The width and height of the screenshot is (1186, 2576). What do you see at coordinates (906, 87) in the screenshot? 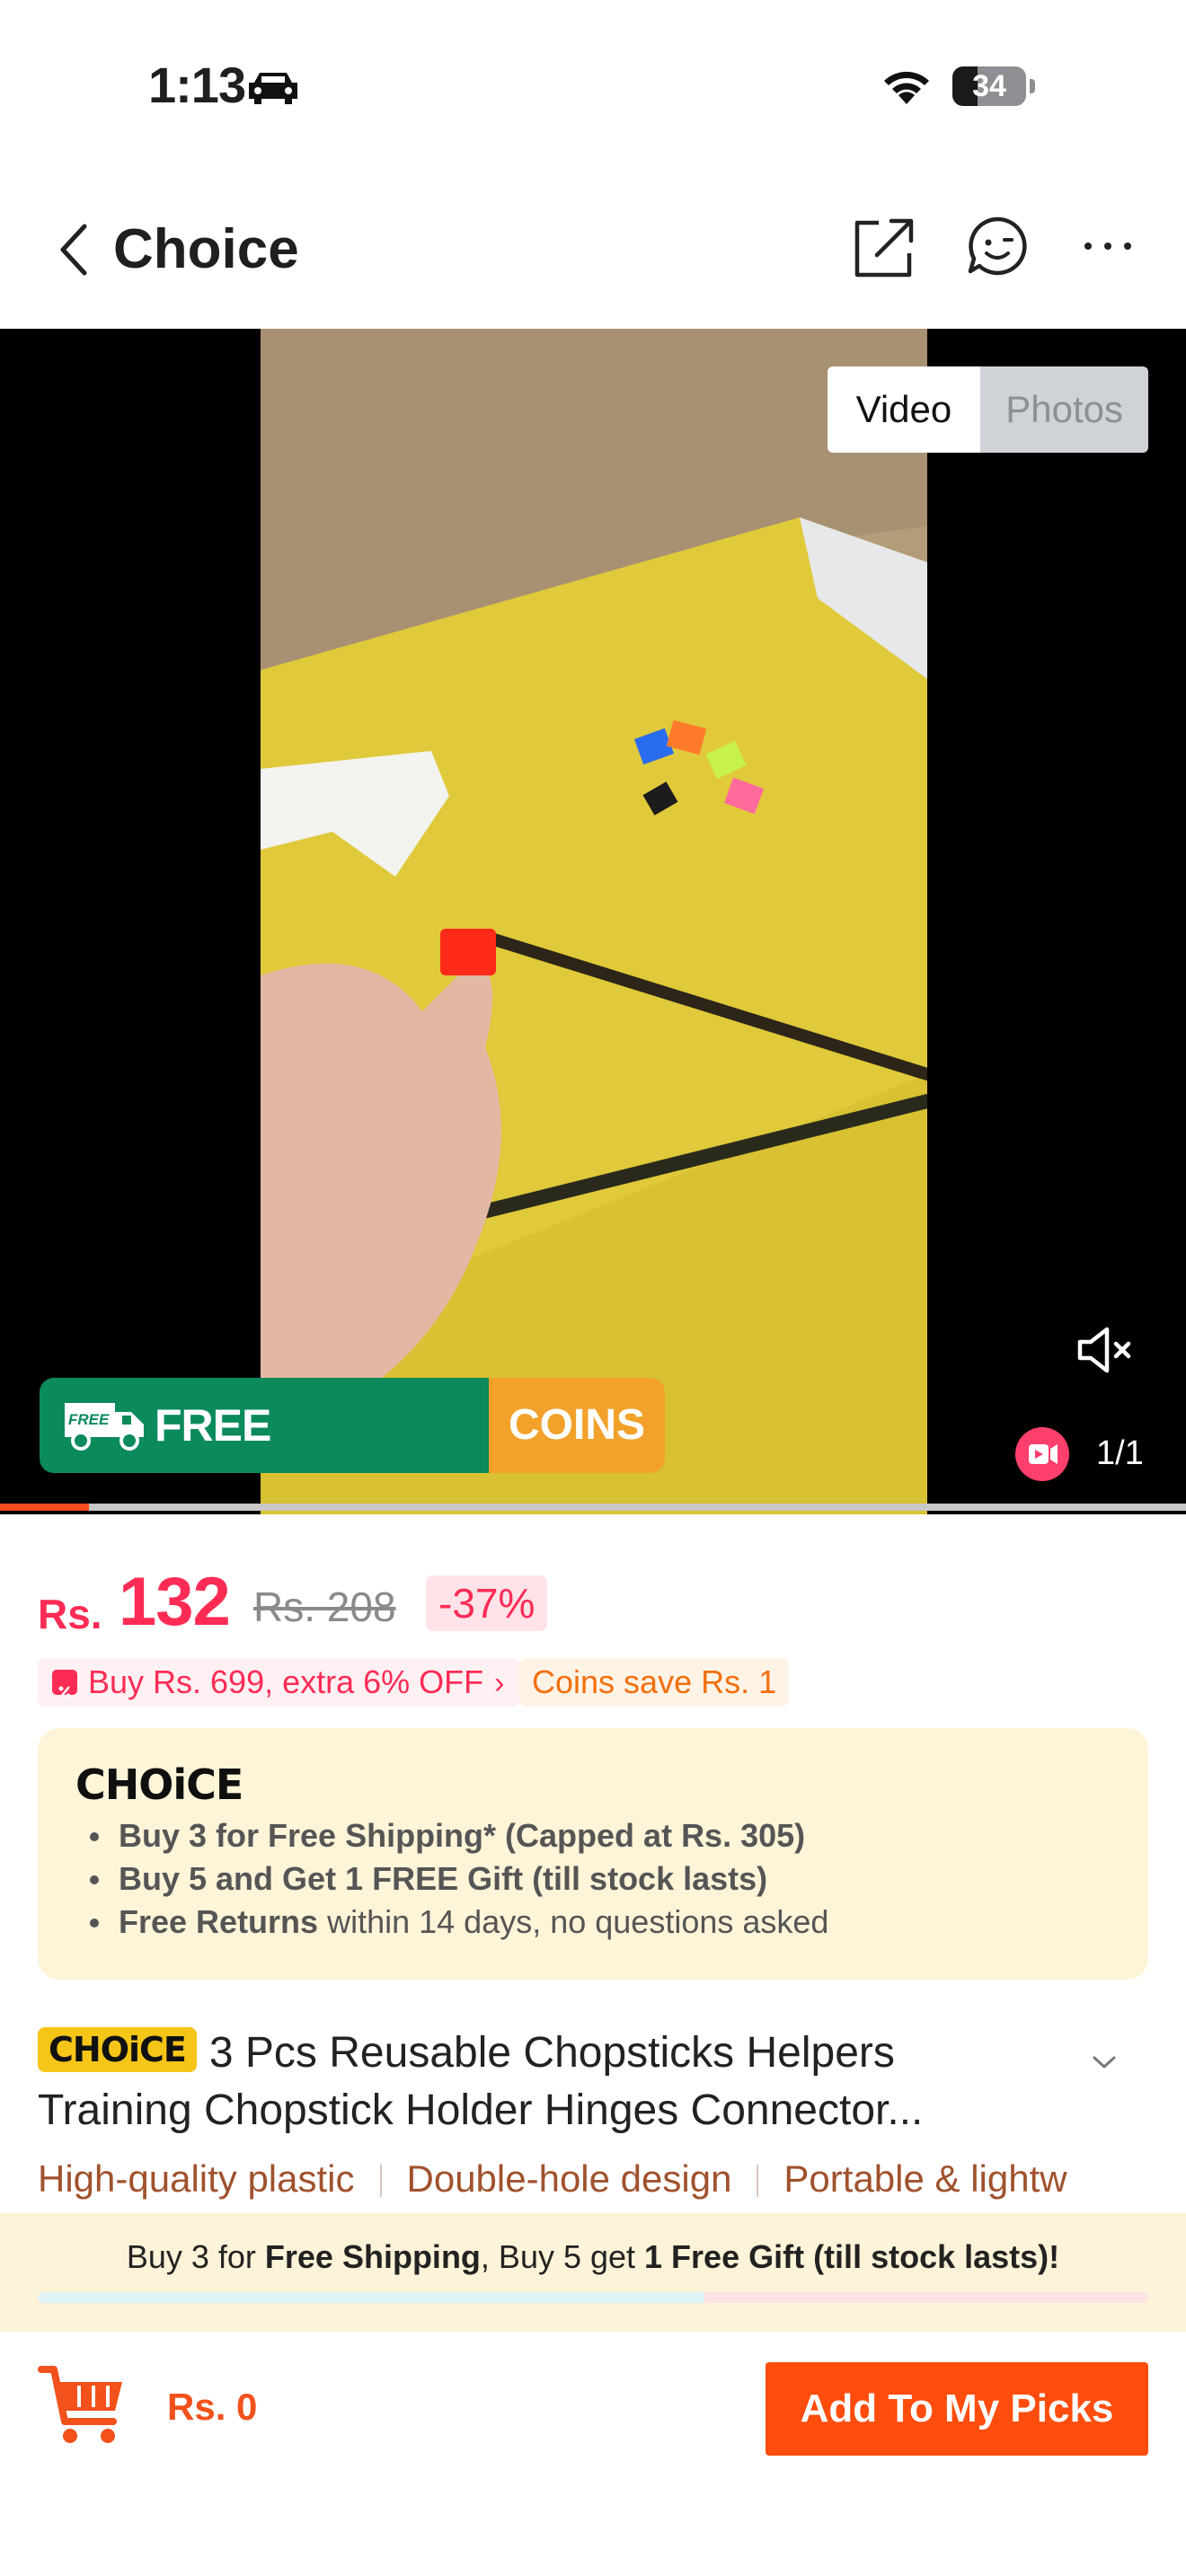
I see `wifi-icon` at bounding box center [906, 87].